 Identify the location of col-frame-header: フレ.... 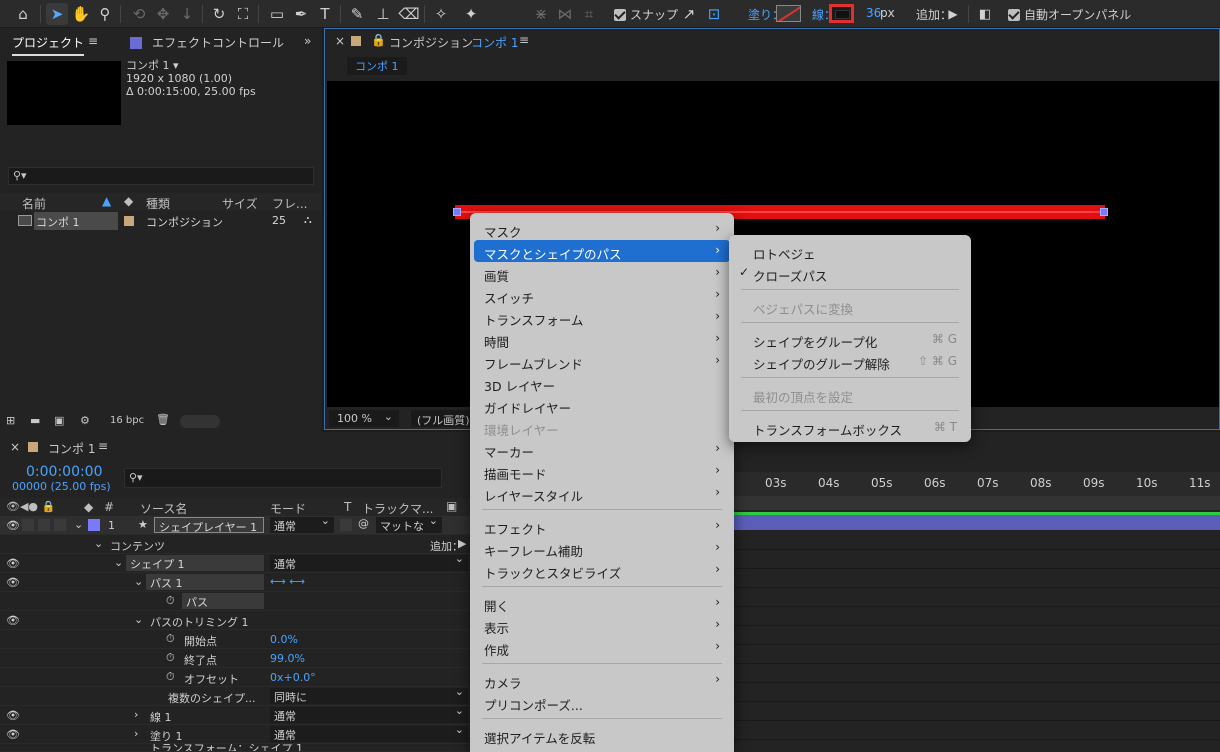
(289, 203).